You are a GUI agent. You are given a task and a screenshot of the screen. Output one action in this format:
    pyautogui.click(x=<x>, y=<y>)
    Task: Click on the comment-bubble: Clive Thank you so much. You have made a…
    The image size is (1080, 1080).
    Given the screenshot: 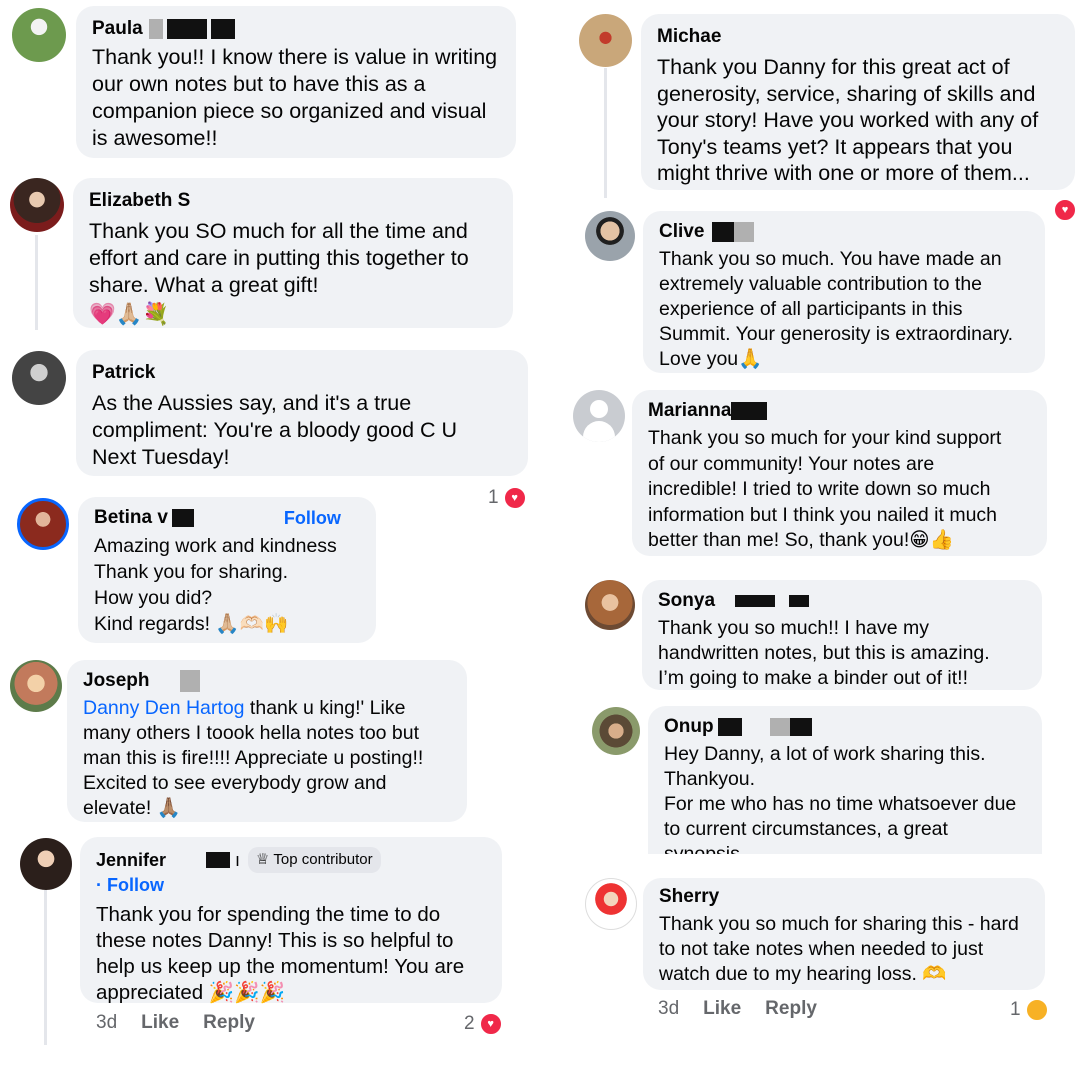 What is the action you would take?
    pyautogui.click(x=844, y=292)
    